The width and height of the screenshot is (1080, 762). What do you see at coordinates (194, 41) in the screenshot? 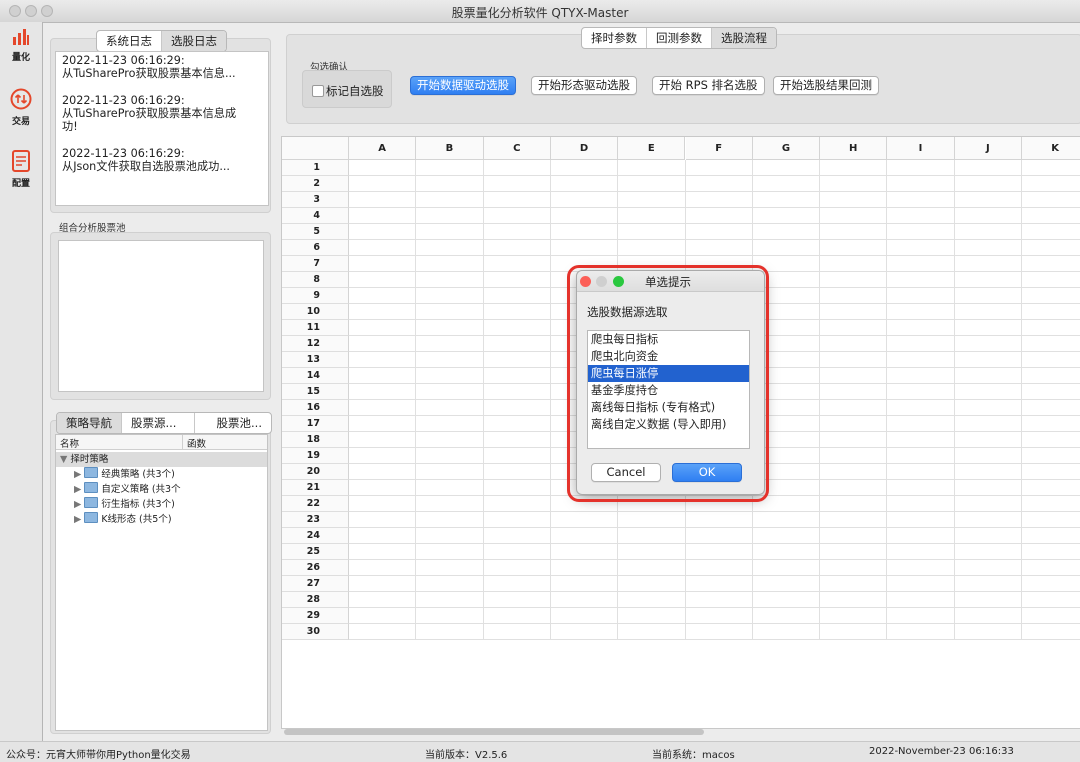
I see `tab-selection-log: 选股日志` at bounding box center [194, 41].